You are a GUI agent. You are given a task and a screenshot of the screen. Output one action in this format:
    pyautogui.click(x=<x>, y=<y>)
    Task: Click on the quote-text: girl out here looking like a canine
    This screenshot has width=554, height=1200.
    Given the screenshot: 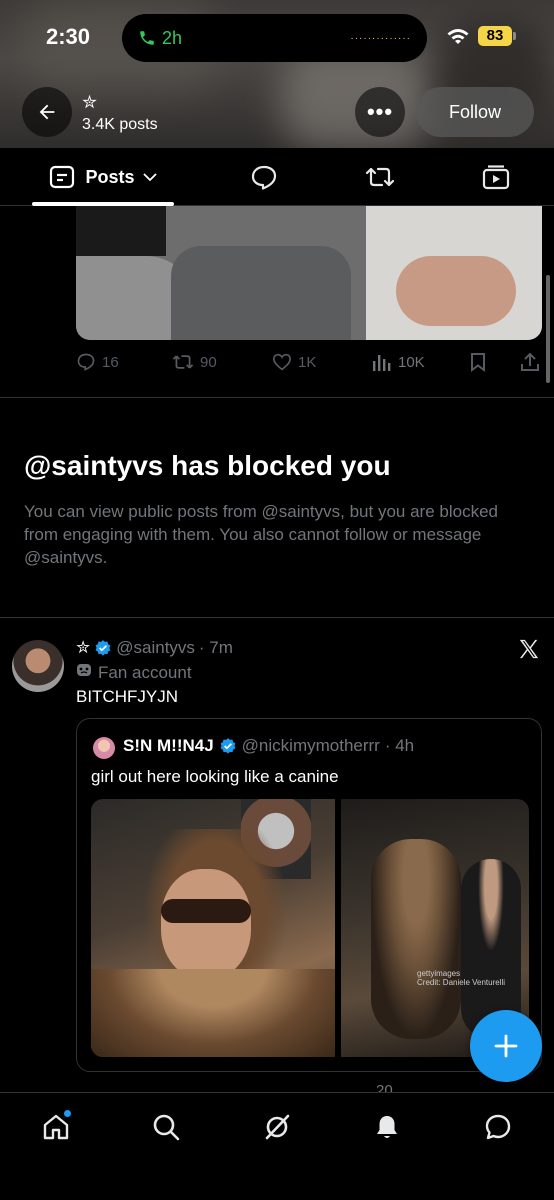 What is the action you would take?
    pyautogui.click(x=215, y=776)
    